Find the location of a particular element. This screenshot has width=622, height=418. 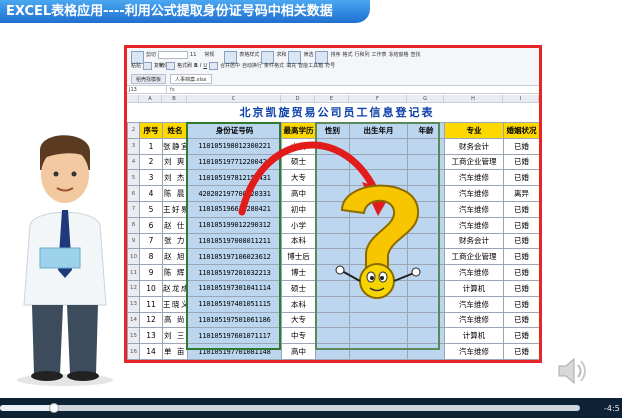

serial-cell: 8 is located at coordinates (151, 257).